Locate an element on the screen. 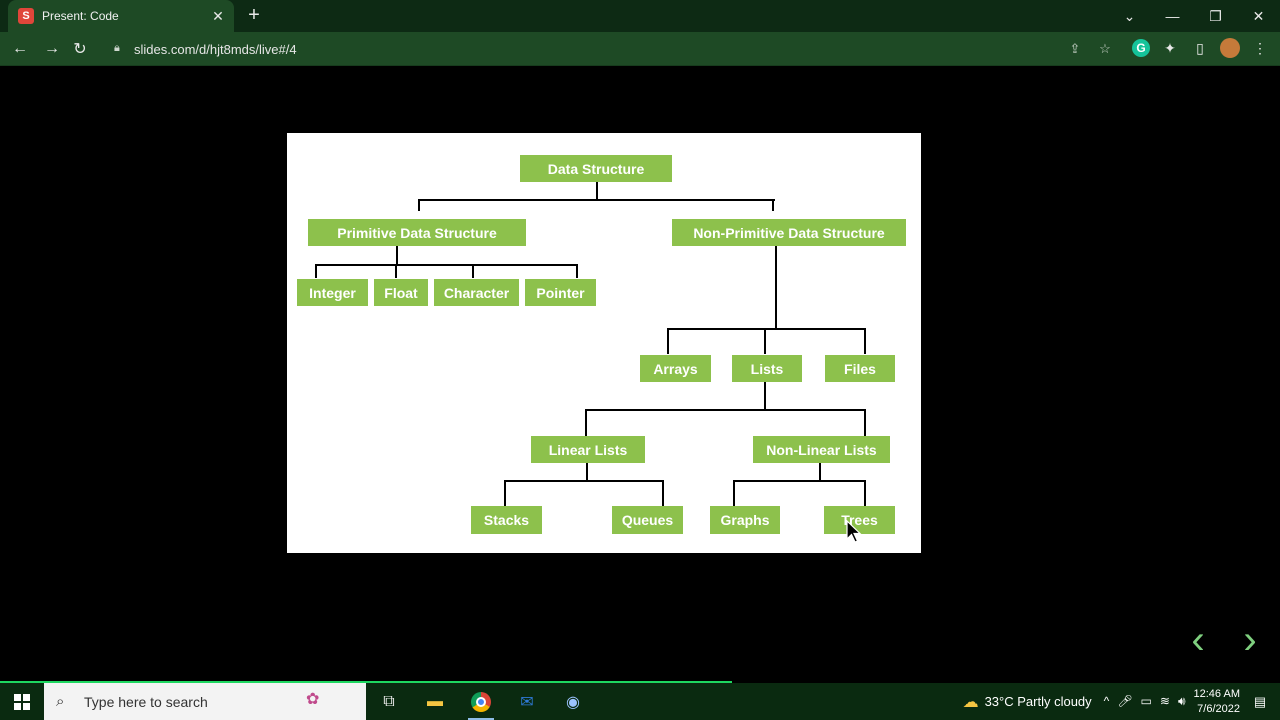 The image size is (1280, 720). weather-text: 33°C Partly cloudy is located at coordinates (1038, 701).